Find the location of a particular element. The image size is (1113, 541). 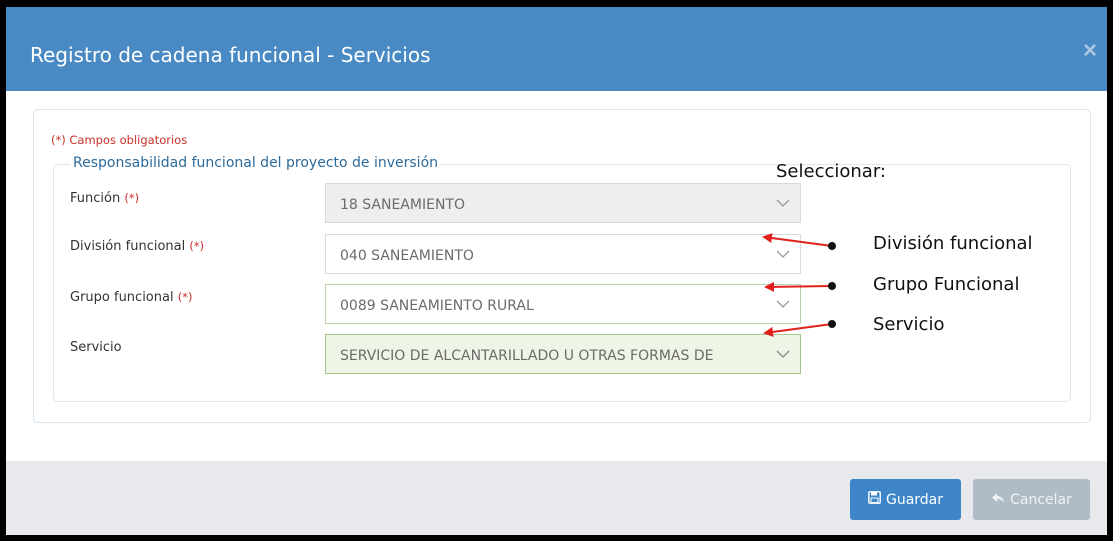

cancel-button: Cancelar is located at coordinates (1031, 499).